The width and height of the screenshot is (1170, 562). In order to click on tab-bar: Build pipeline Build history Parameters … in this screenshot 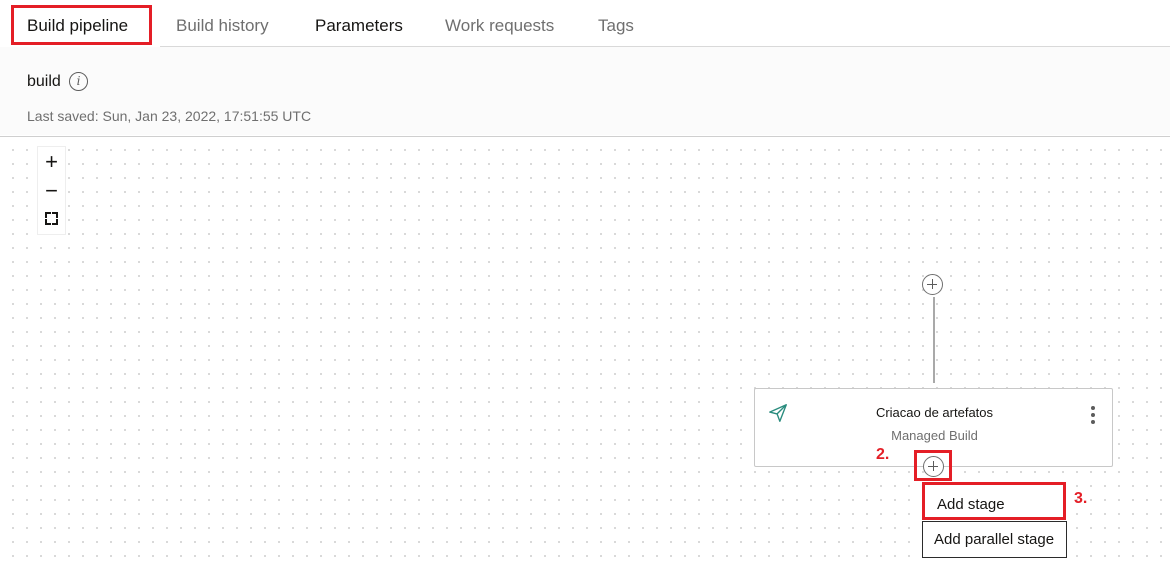, I will do `click(585, 23)`.